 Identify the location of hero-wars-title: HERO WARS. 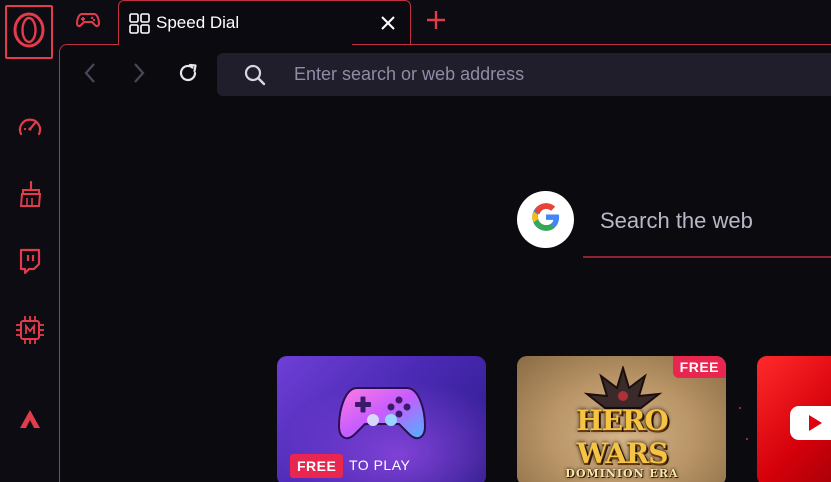
(622, 437).